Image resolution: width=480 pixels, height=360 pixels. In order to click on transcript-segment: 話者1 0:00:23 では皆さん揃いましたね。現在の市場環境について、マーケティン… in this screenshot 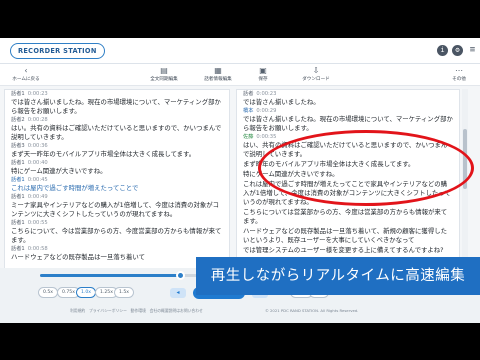, I will do `click(117, 103)`.